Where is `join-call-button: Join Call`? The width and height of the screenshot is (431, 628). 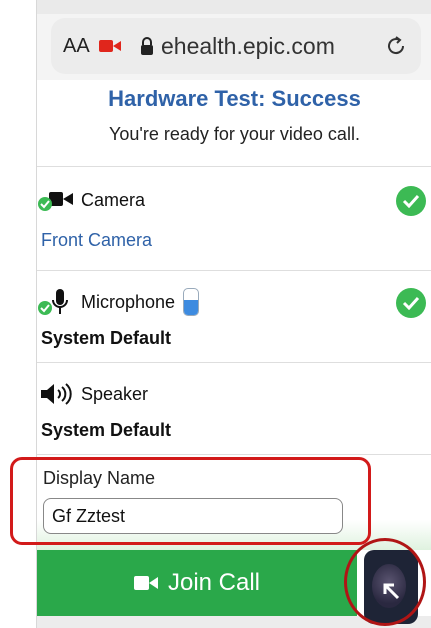
join-call-button: Join Call is located at coordinates (197, 583).